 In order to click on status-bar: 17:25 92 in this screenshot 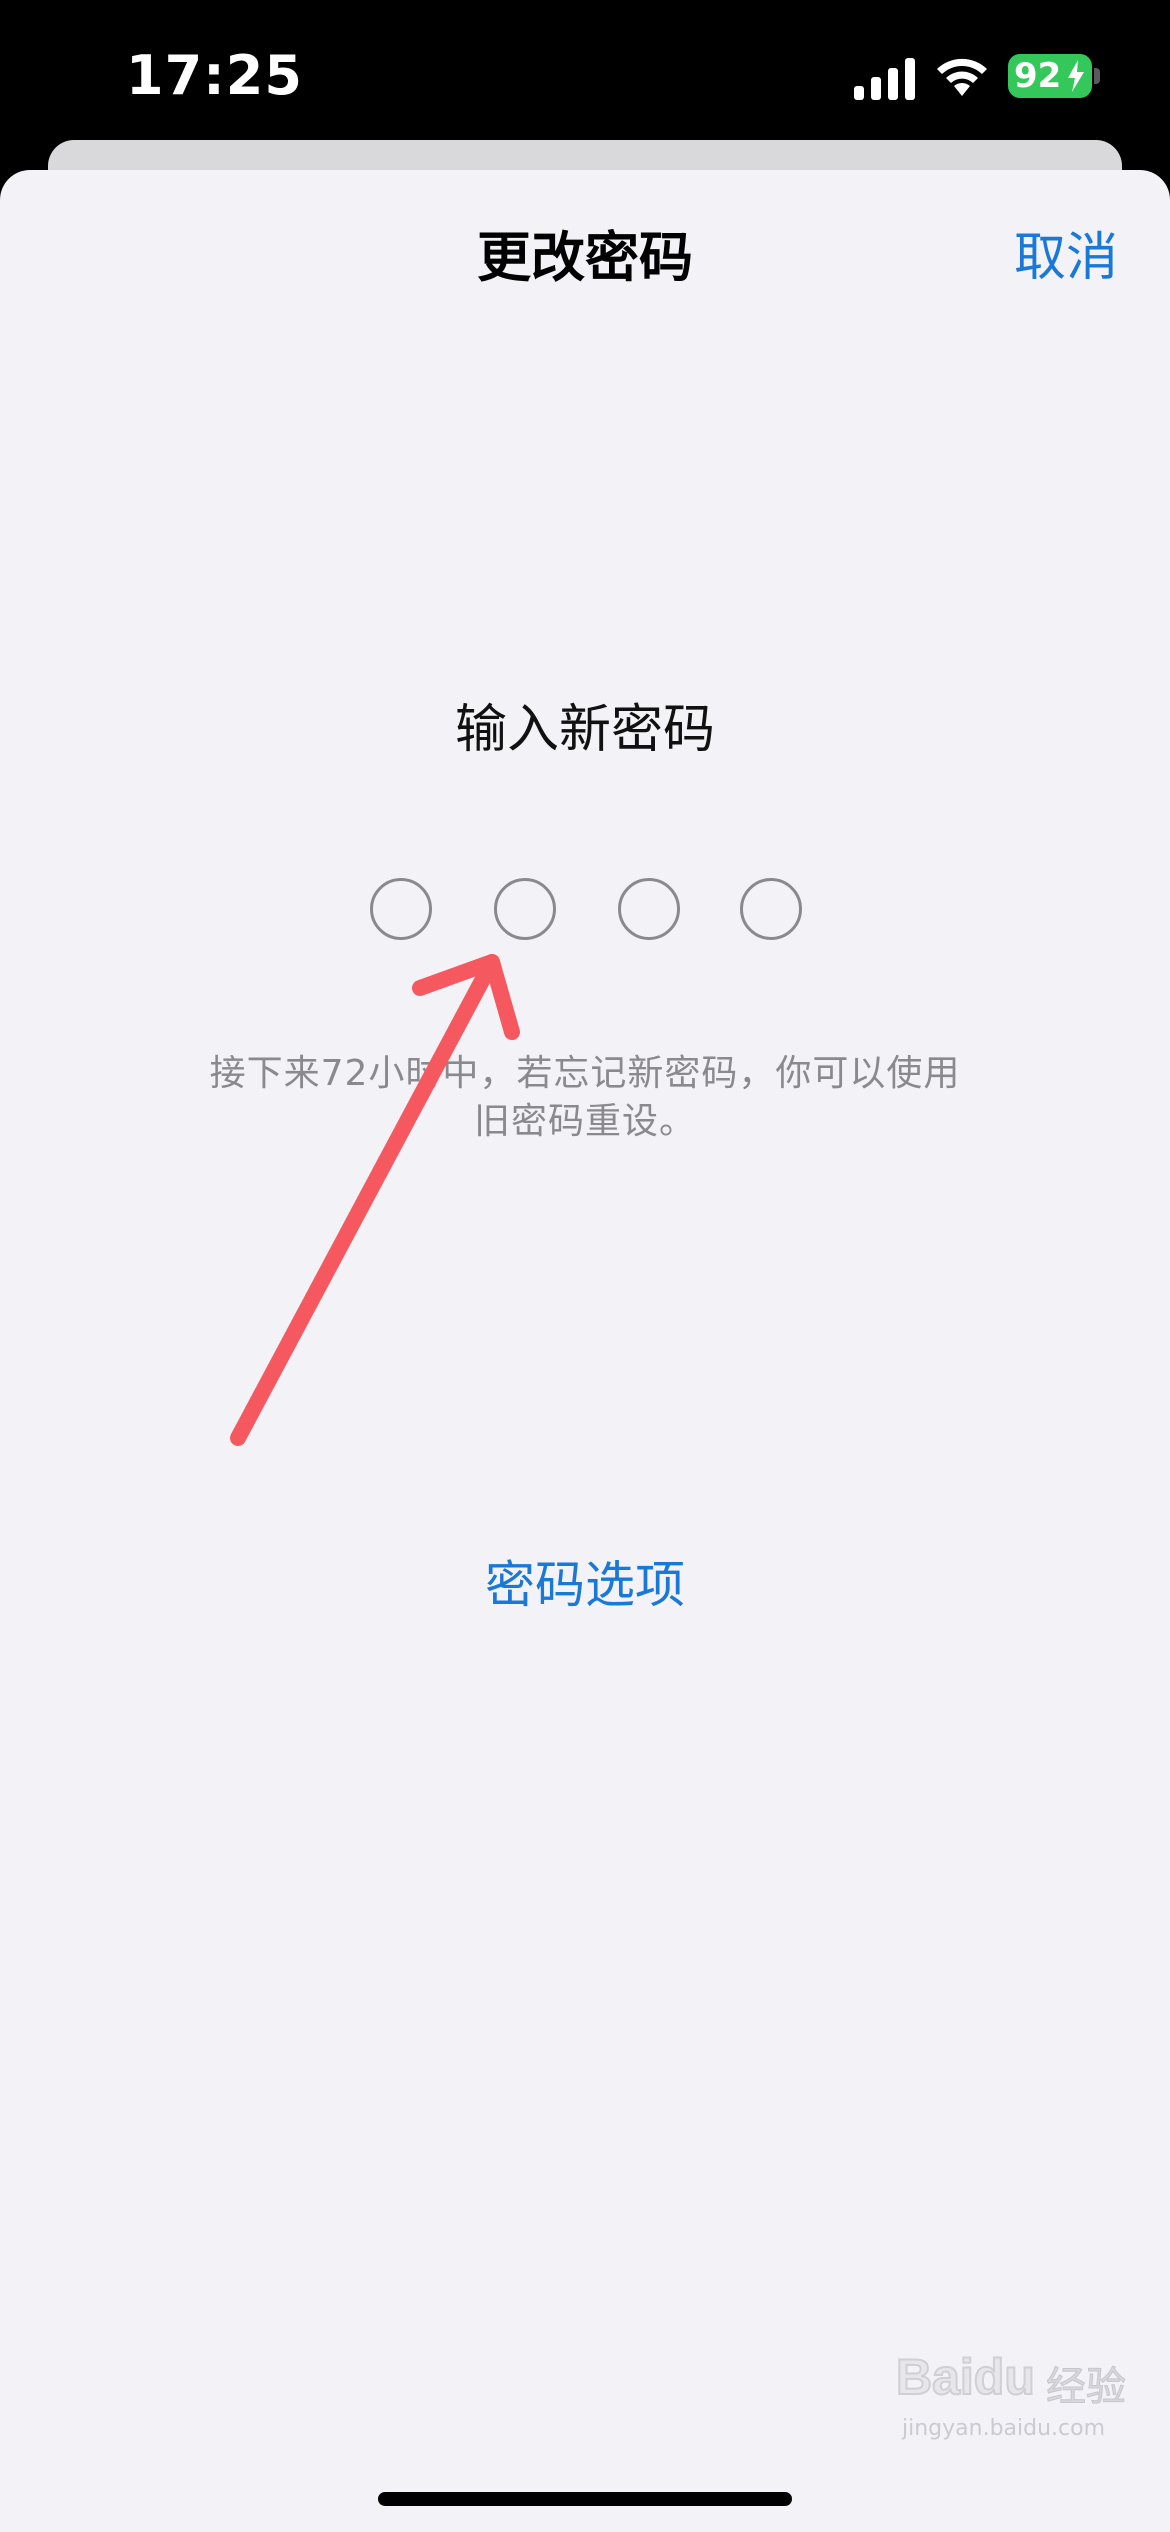, I will do `click(585, 70)`.